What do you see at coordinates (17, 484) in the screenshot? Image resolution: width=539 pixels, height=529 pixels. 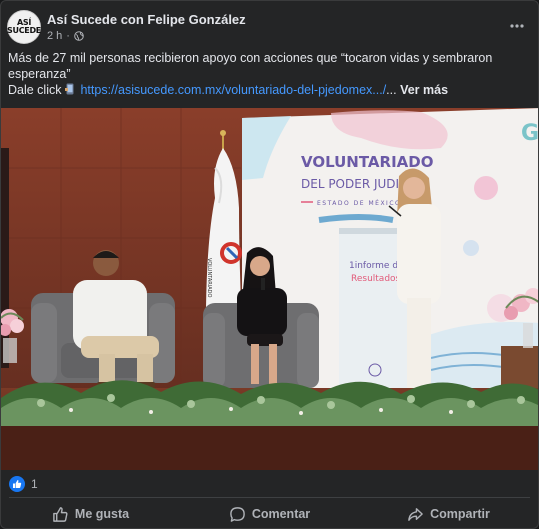 I see `like-reaction-icon` at bounding box center [17, 484].